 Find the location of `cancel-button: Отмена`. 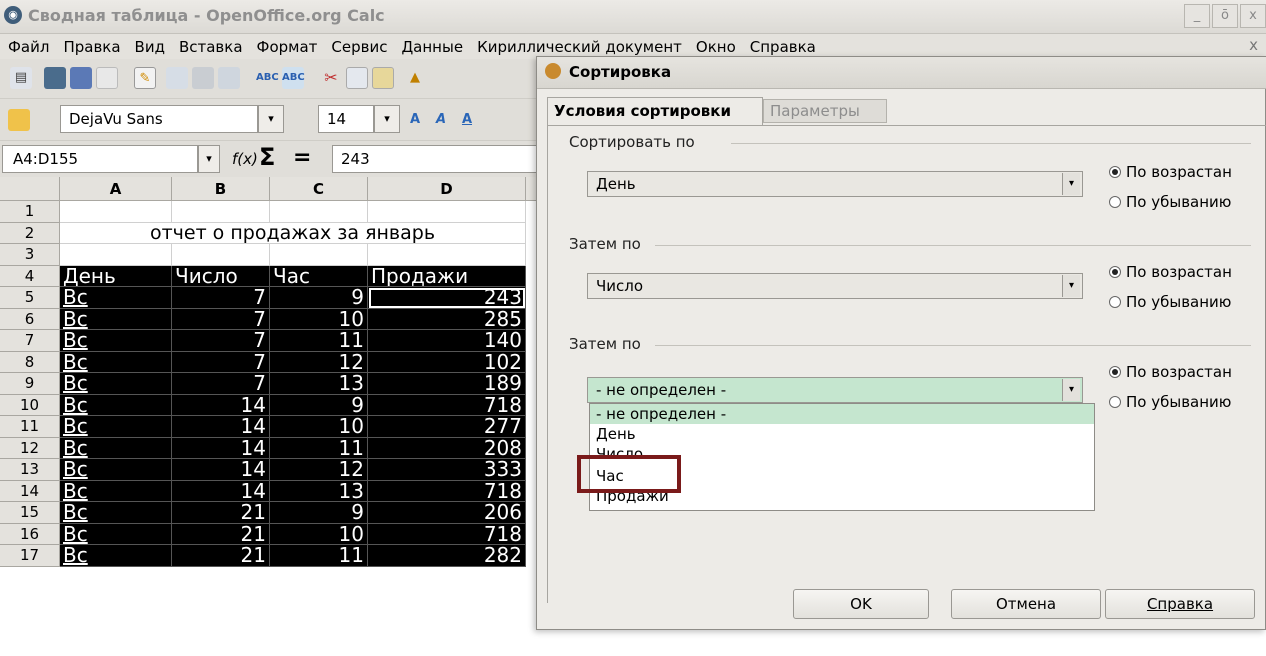

cancel-button: Отмена is located at coordinates (1026, 604).